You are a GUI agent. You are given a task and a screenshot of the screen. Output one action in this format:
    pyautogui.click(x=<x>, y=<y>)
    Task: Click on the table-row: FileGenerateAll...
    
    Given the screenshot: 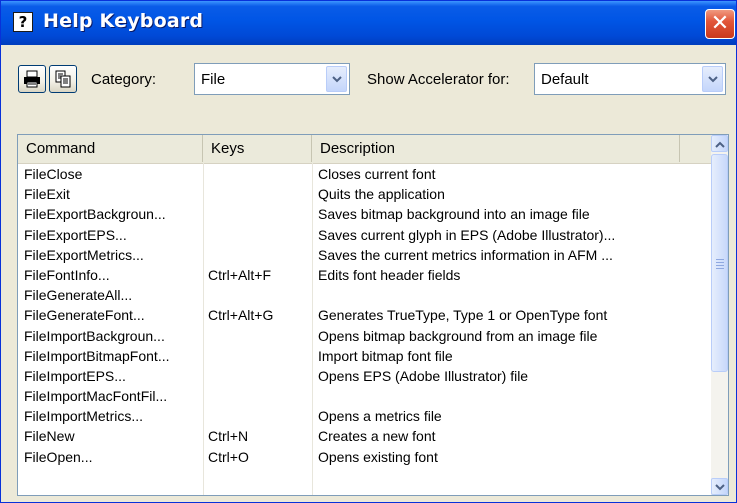 What is the action you would take?
    pyautogui.click(x=364, y=295)
    